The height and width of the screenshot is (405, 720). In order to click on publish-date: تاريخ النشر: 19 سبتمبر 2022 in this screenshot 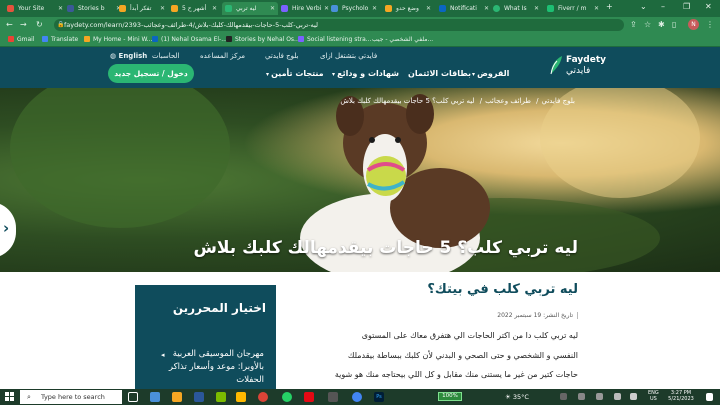, I will do `click(537, 315)`.